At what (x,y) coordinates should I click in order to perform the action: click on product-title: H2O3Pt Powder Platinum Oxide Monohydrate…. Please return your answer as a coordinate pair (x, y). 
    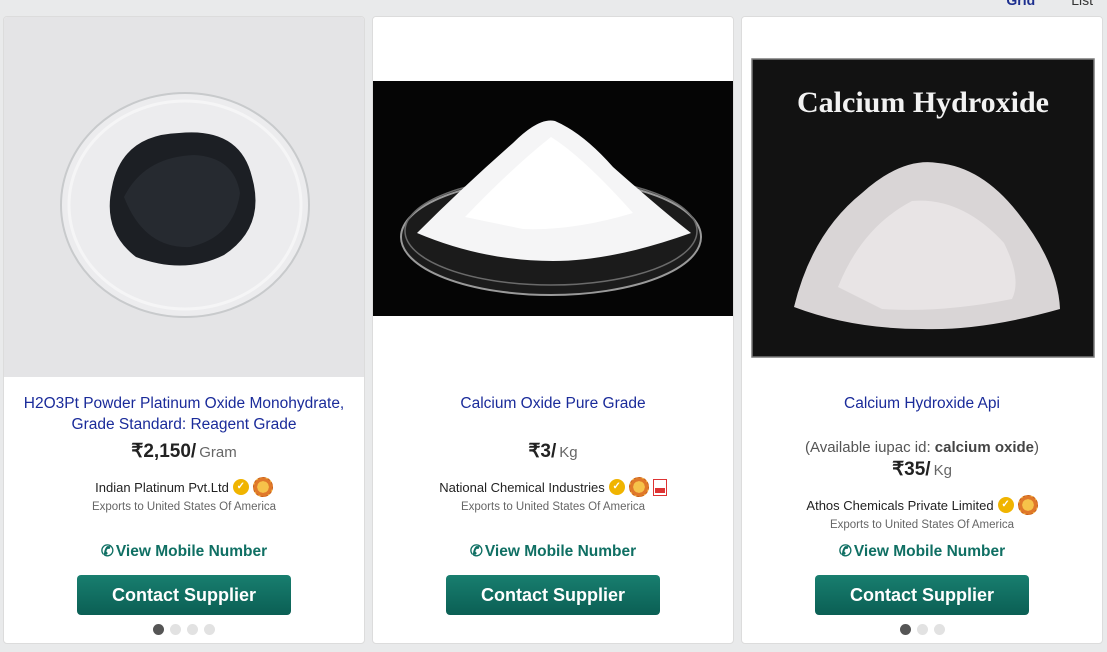
    Looking at the image, I should click on (184, 414).